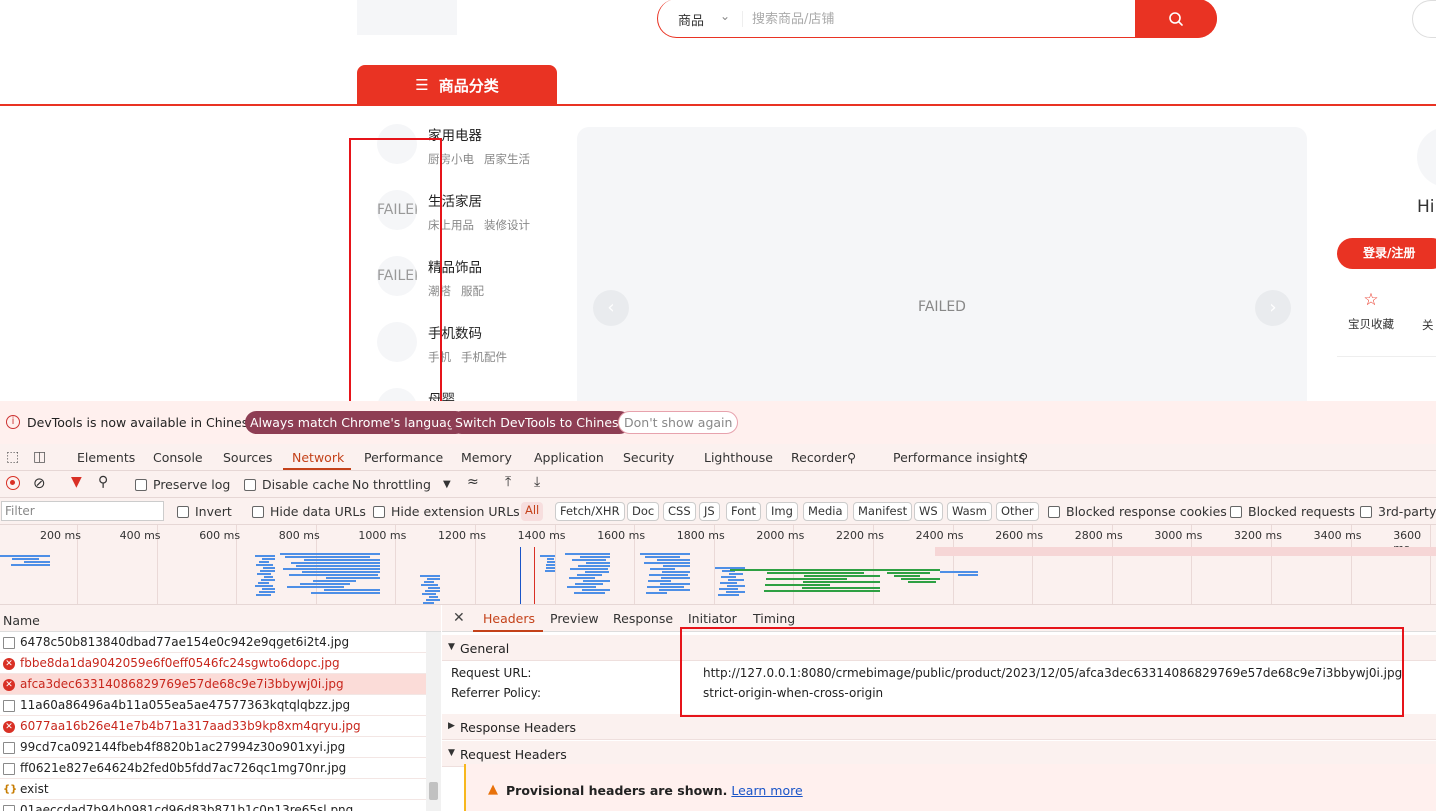  Describe the element at coordinates (513, 754) in the screenshot. I see `request-headers-title: Request Headers` at that location.